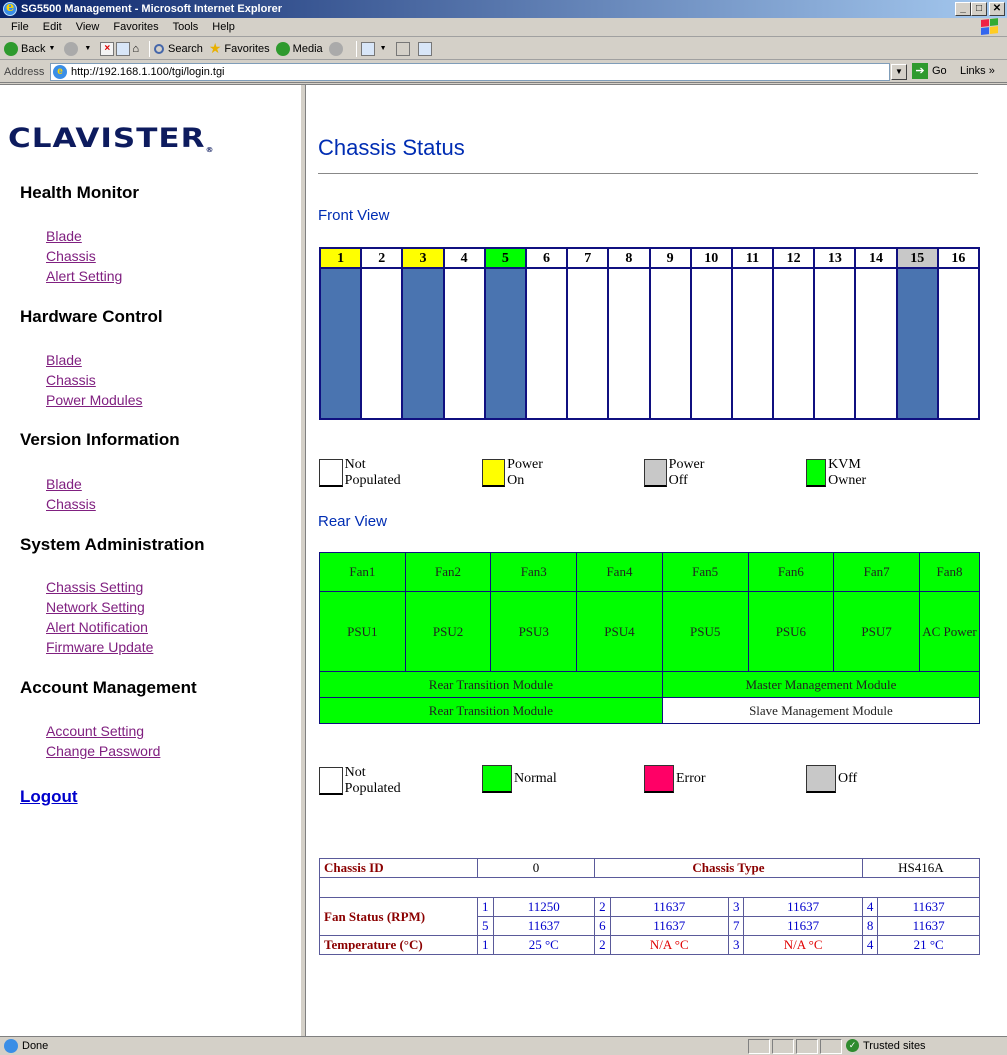 This screenshot has height=1055, width=1007. Describe the element at coordinates (362, 572) in the screenshot. I see `fan-cell: Fan1` at that location.